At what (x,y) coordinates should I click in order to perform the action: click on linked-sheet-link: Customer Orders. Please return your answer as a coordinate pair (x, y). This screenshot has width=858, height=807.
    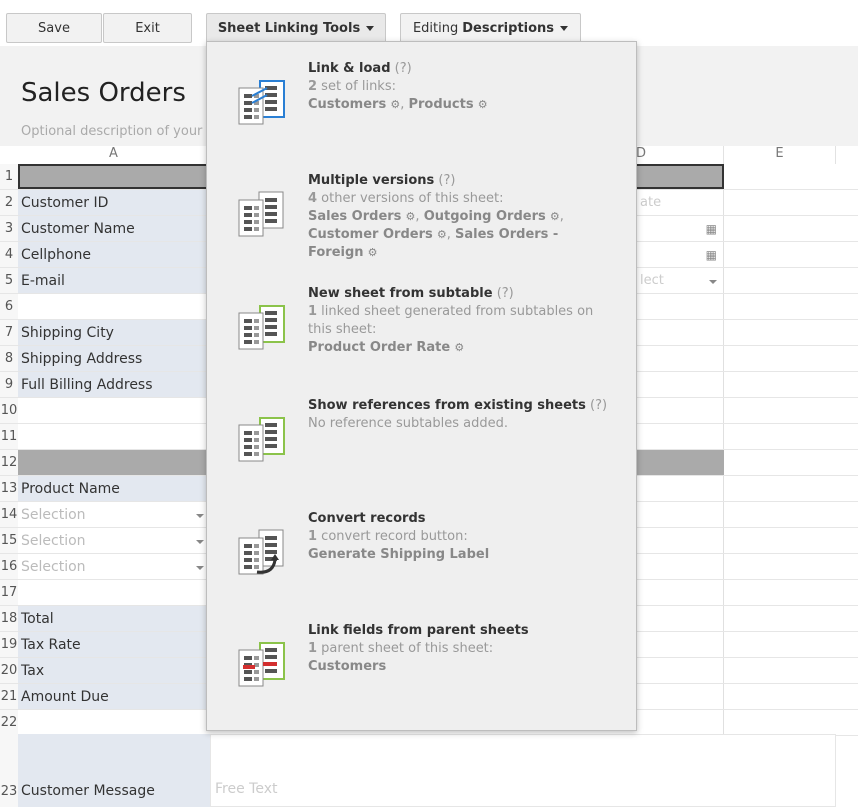
    Looking at the image, I should click on (370, 234).